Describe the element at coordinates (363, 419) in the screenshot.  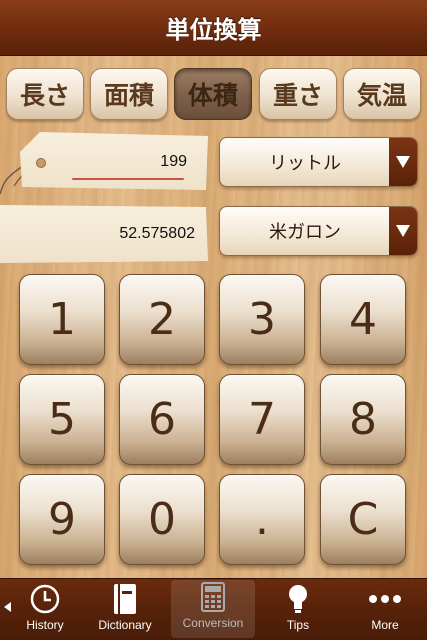
I see `key-8: 8` at that location.